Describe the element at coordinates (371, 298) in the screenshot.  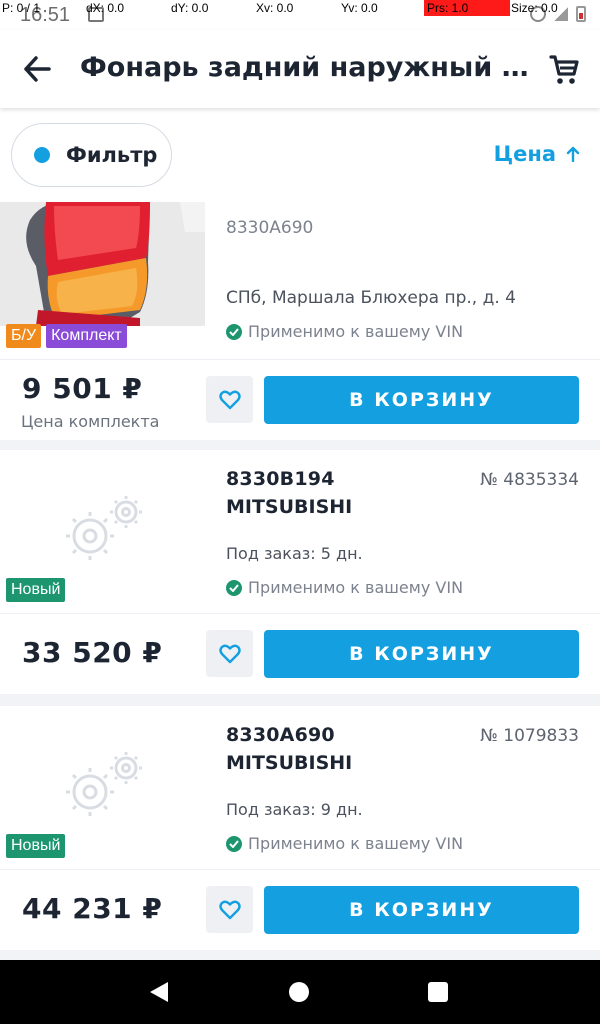
I see `seller-location: СПб, Маршала Блюхера пр., д. 4` at that location.